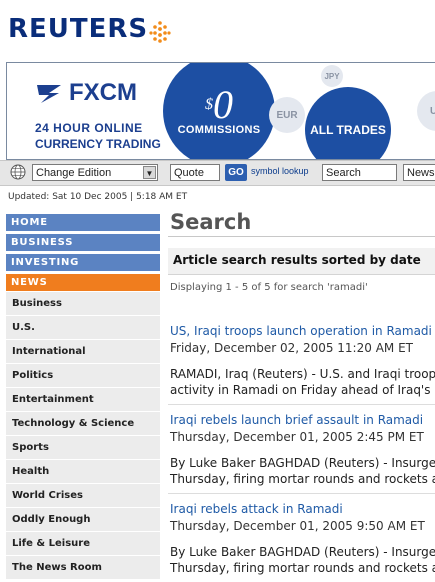 This screenshot has width=435, height=582. What do you see at coordinates (219, 130) in the screenshot?
I see `commissions-label: COMMISSIONS` at bounding box center [219, 130].